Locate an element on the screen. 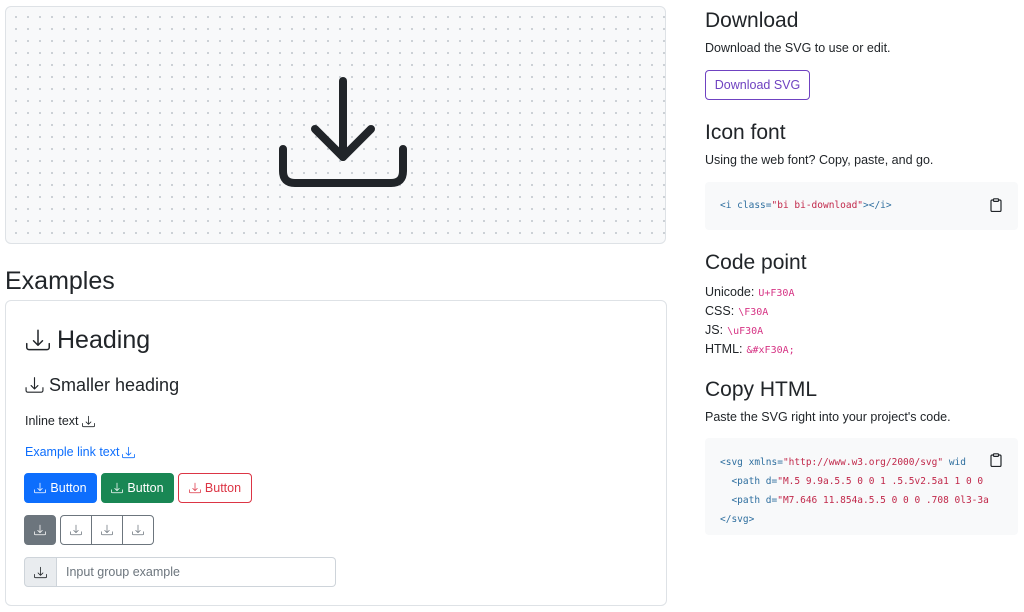 The height and width of the screenshot is (612, 1024). examples-title: Examples is located at coordinates (60, 281).